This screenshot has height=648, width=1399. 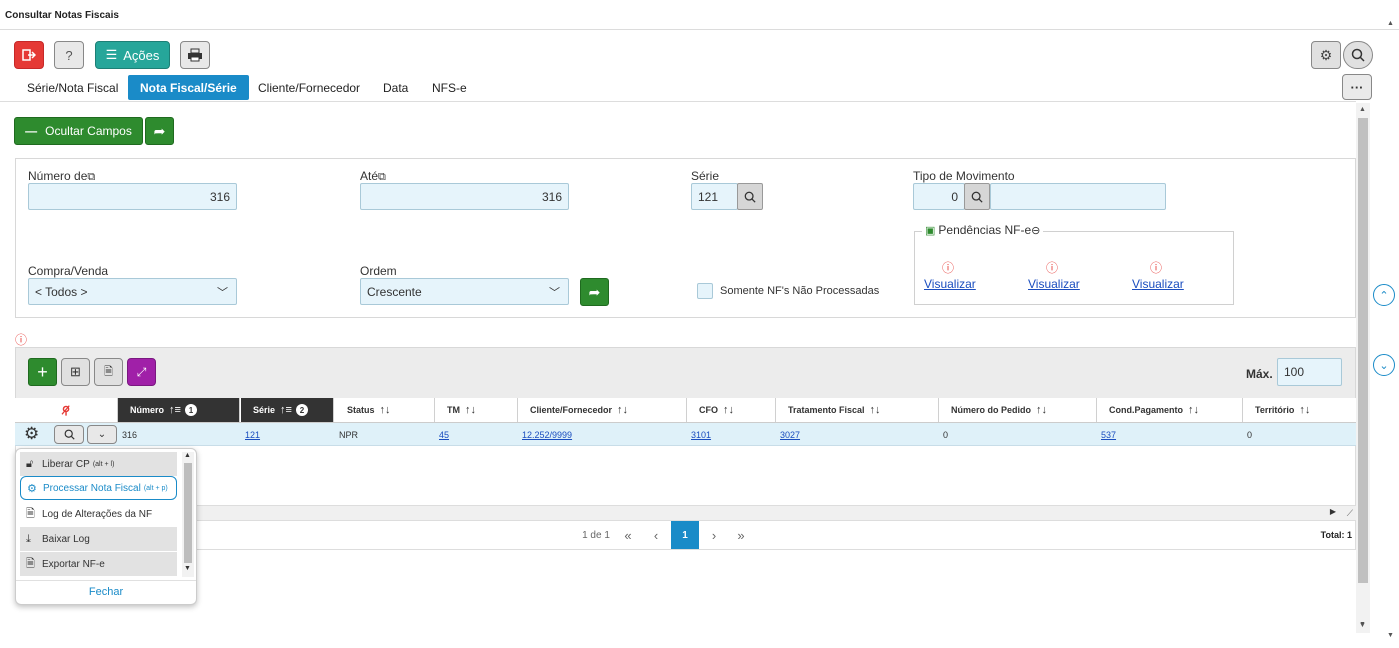 I want to click on add-button: +, so click(x=42, y=372).